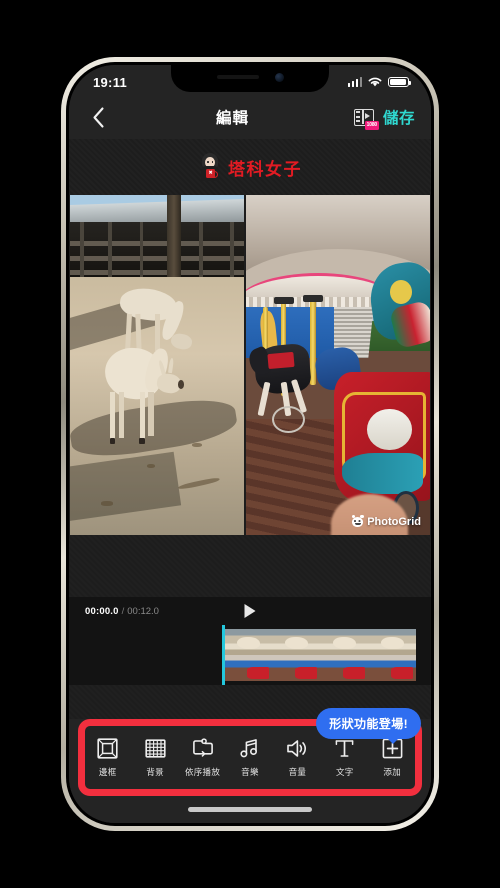 This screenshot has width=500, height=888. What do you see at coordinates (375, 82) in the screenshot?
I see `wifi-icon` at bounding box center [375, 82].